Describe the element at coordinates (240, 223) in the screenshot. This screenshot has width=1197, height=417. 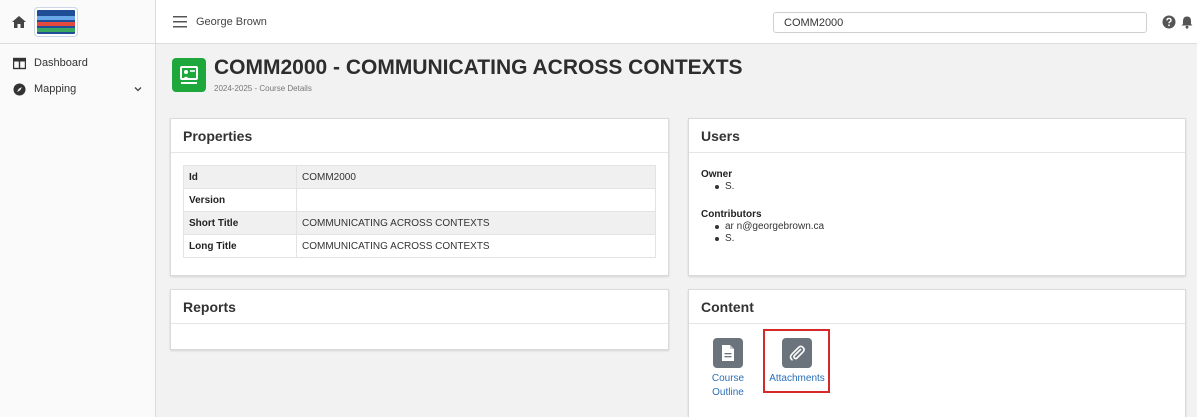
I see `property-key: Short Title` at that location.